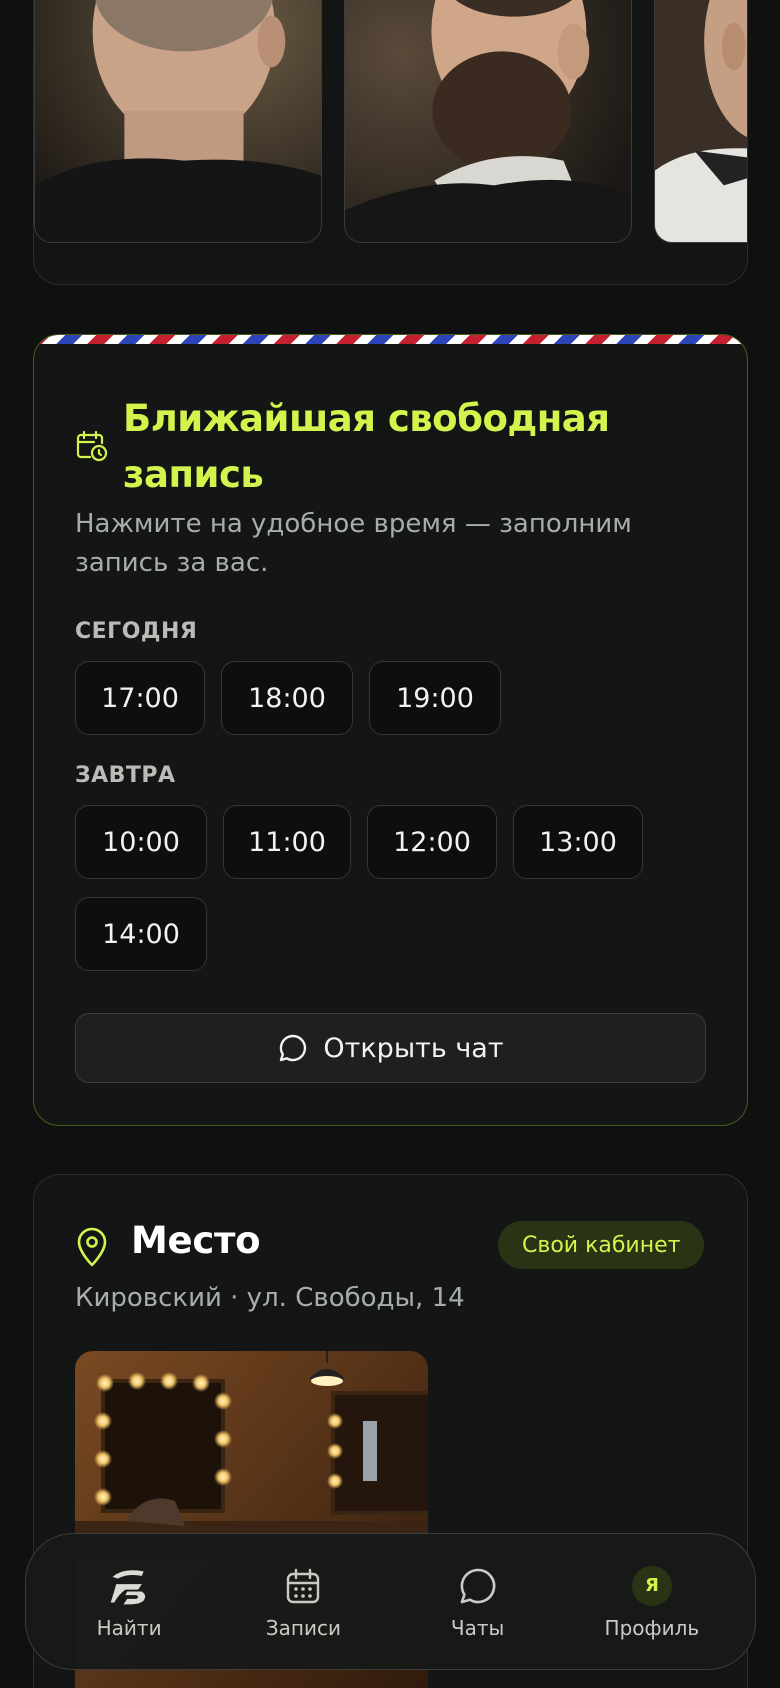  Describe the element at coordinates (488, 121) in the screenshot. I see `gallery-photo-beard` at that location.